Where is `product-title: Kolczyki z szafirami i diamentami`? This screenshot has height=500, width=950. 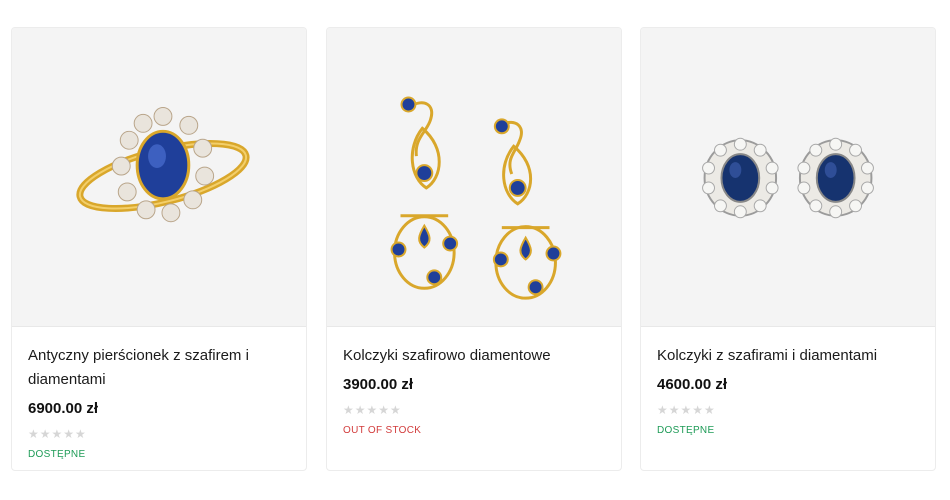 product-title: Kolczyki z szafirami i diamentami is located at coordinates (788, 356).